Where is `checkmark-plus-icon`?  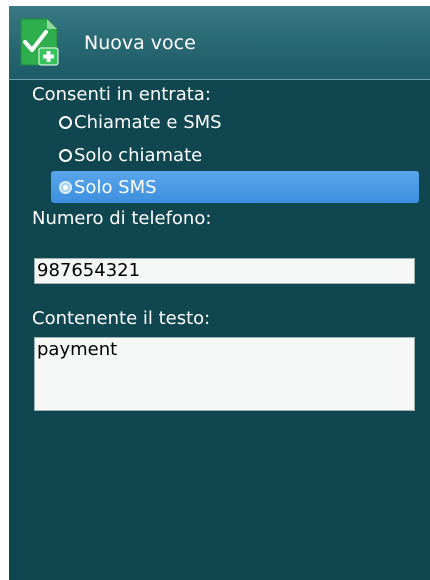 checkmark-plus-icon is located at coordinates (39, 42).